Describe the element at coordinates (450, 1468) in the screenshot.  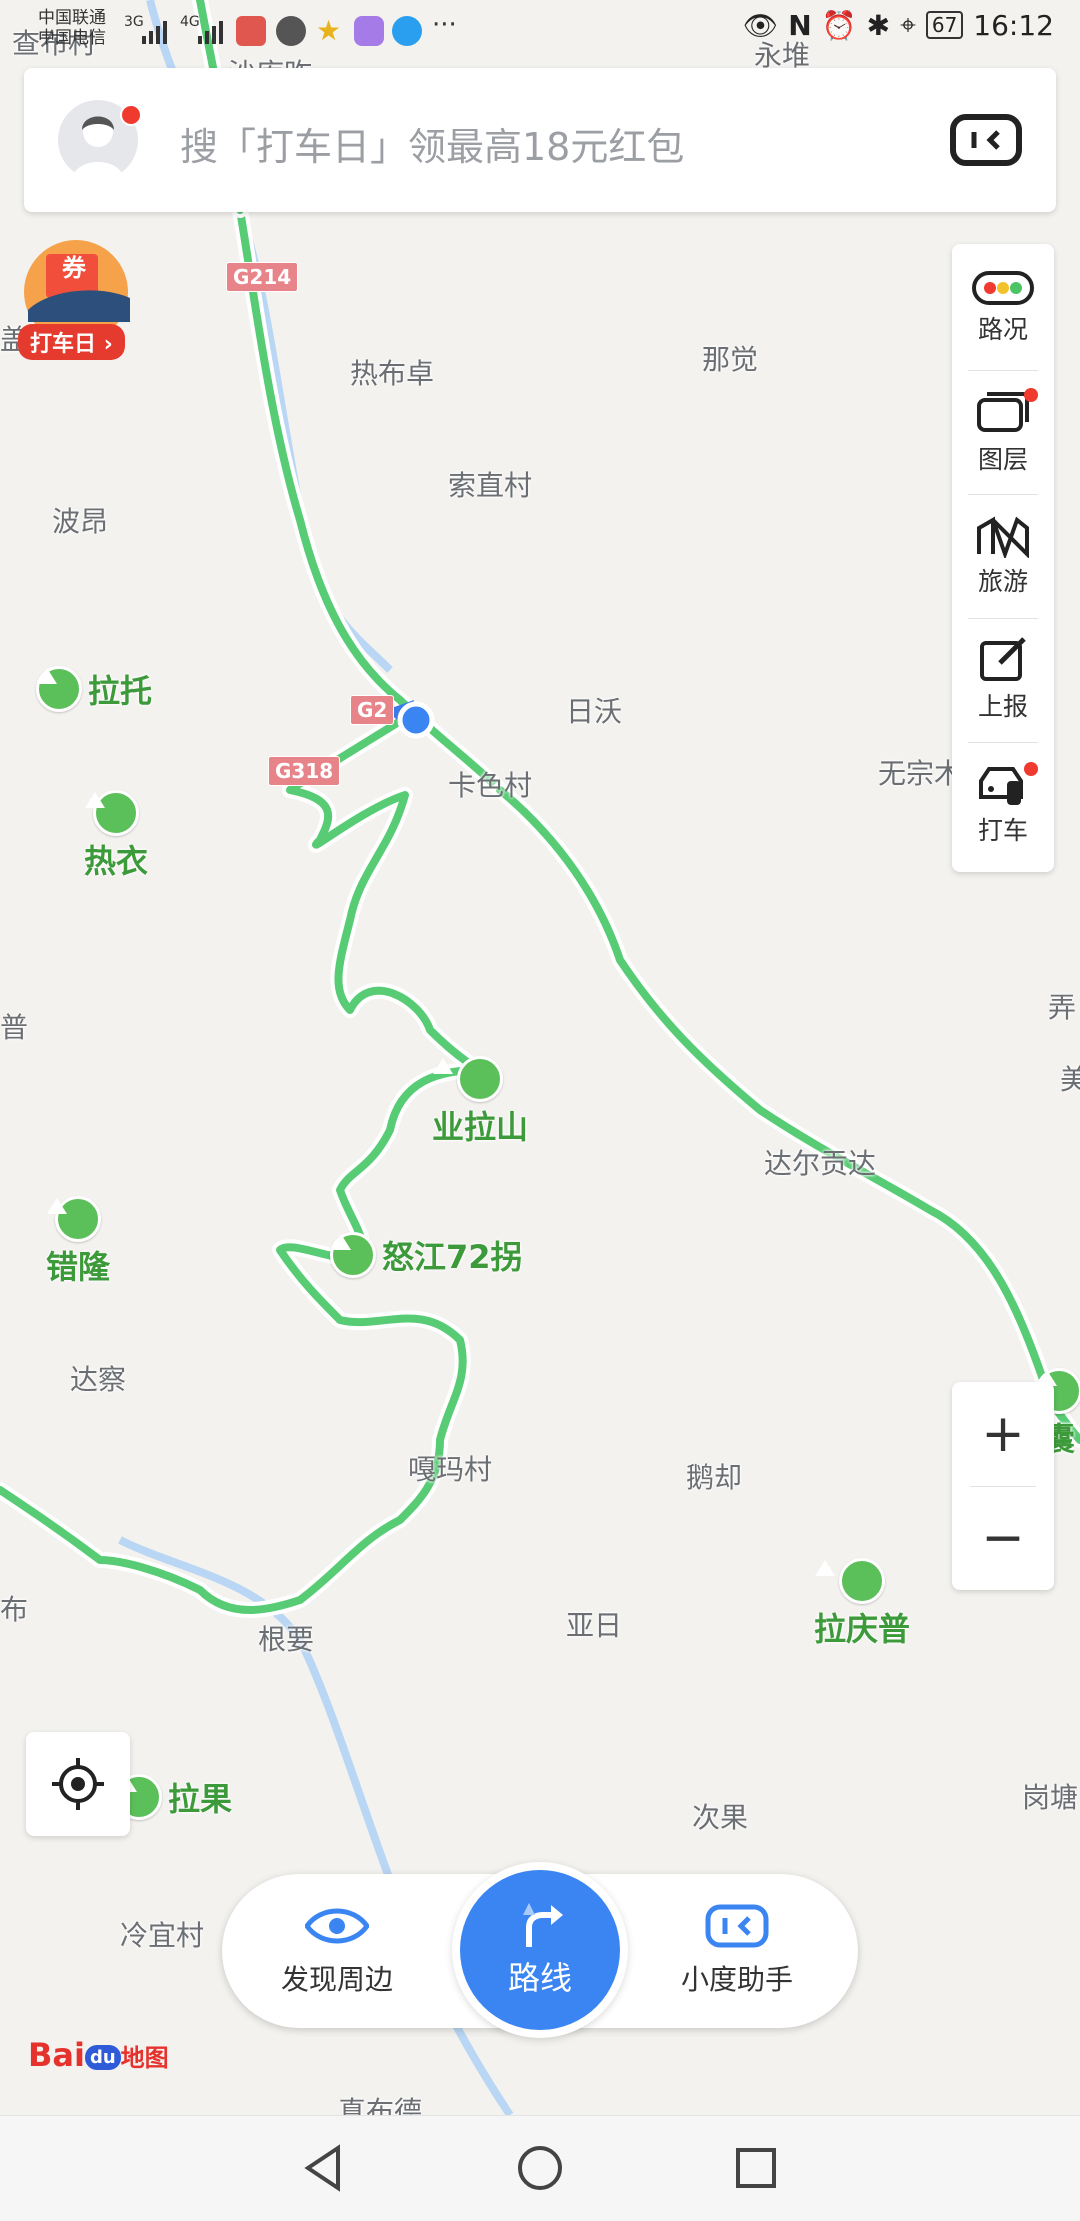
I see `place-label: 嘎玛村` at that location.